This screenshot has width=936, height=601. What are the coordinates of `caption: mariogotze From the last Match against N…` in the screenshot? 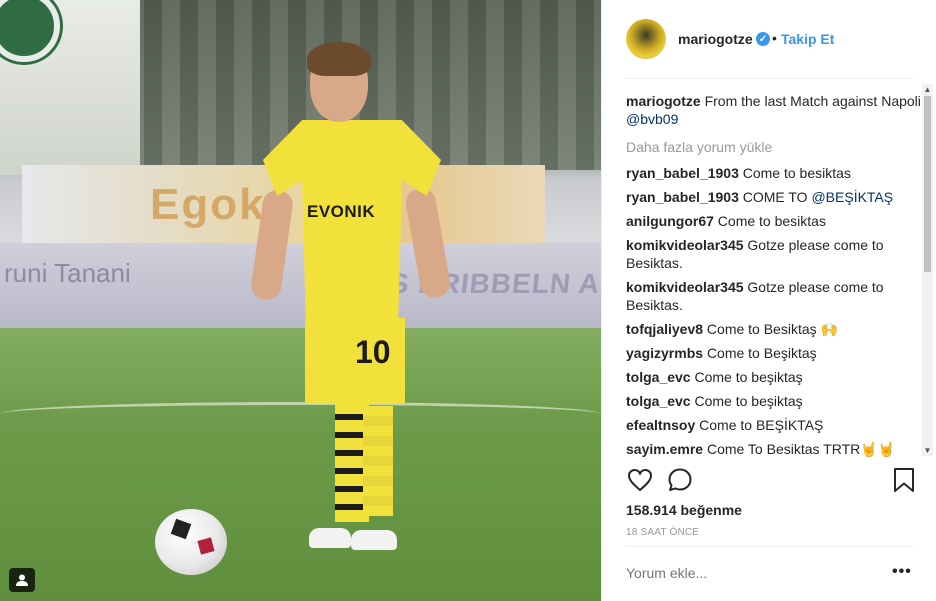 It's located at (773, 110).